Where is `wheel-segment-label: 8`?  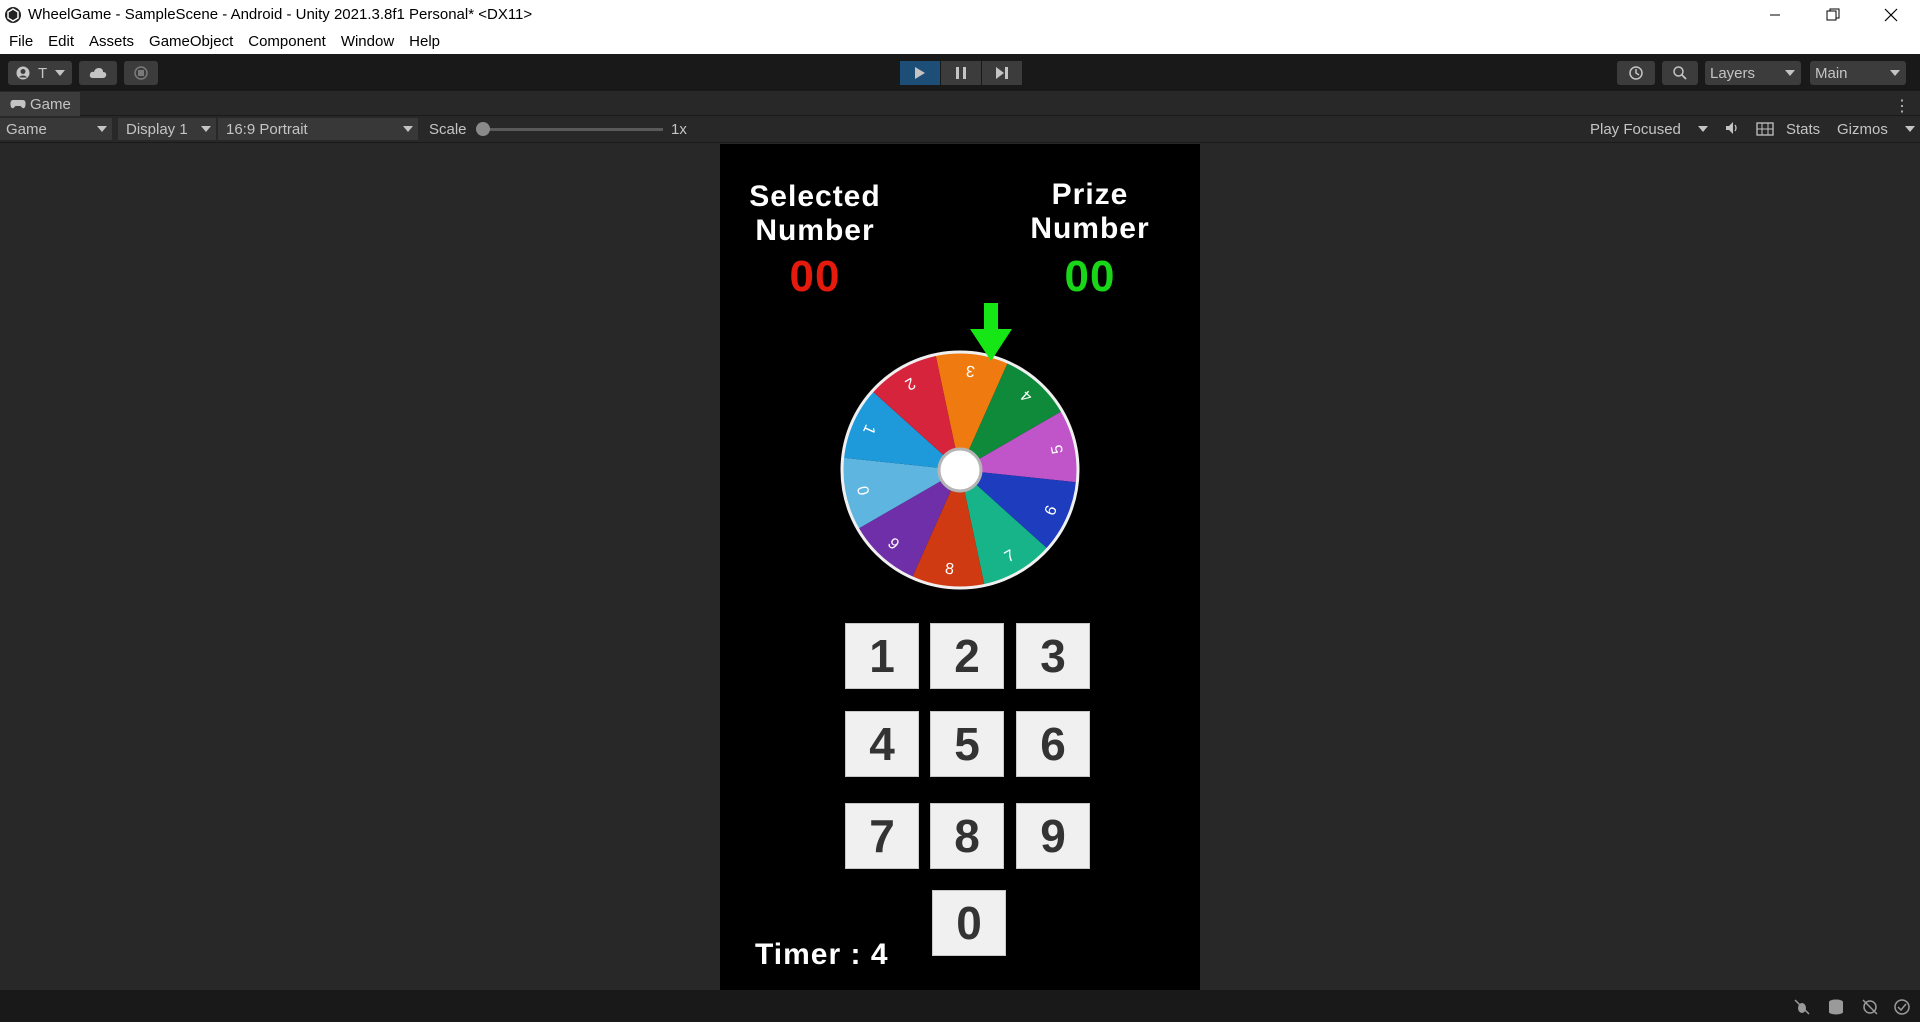 wheel-segment-label: 8 is located at coordinates (949, 570).